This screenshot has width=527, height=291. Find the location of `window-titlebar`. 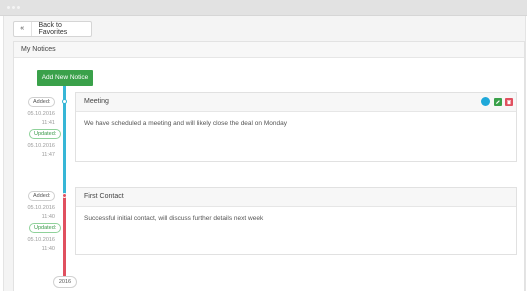

window-titlebar is located at coordinates (263, 8).